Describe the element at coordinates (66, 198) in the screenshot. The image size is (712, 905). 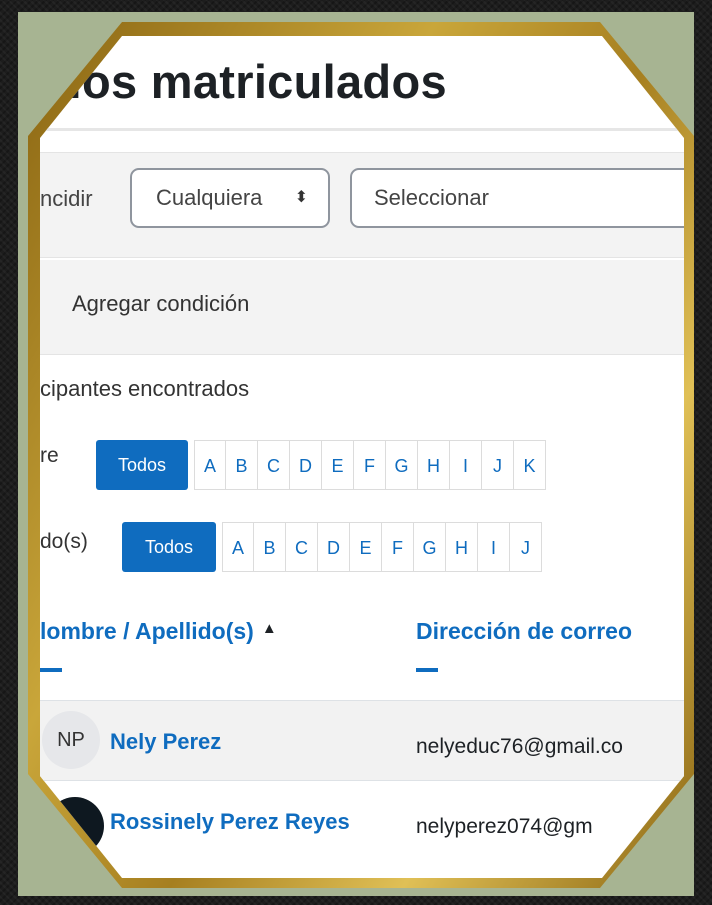
I see `match-label: ncidir` at that location.